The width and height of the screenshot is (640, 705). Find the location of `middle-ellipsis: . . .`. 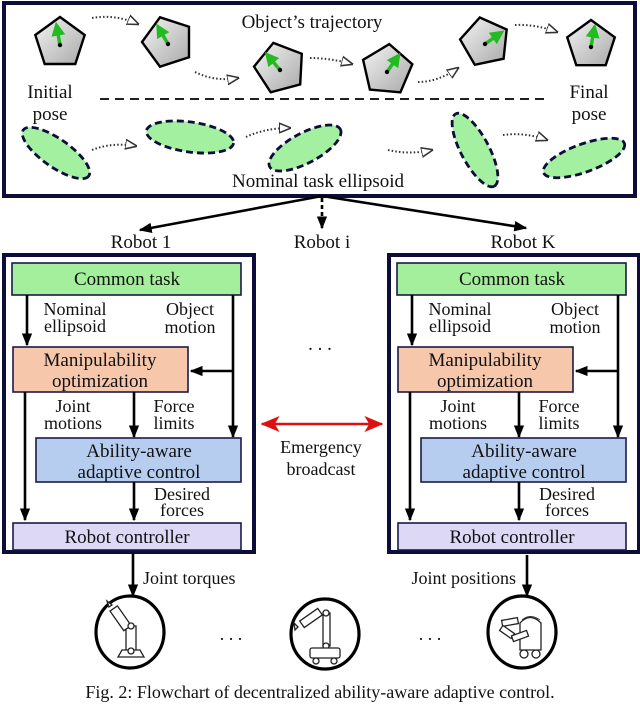

middle-ellipsis: . . . is located at coordinates (320, 344).